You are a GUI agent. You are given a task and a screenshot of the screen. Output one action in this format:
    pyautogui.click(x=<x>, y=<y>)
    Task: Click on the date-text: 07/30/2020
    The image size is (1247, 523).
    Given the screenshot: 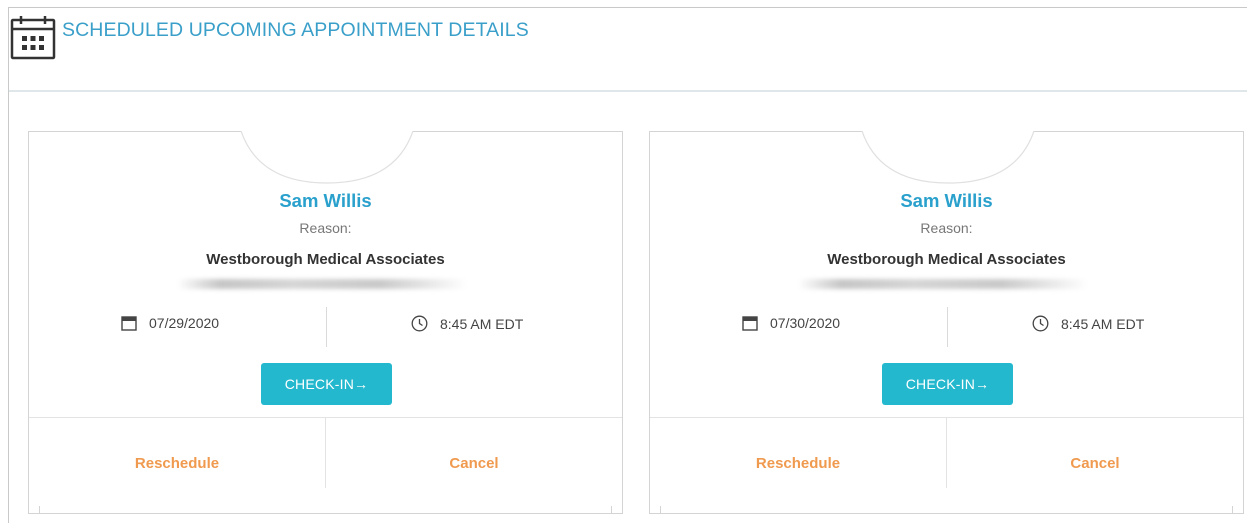 What is the action you would take?
    pyautogui.click(x=805, y=323)
    